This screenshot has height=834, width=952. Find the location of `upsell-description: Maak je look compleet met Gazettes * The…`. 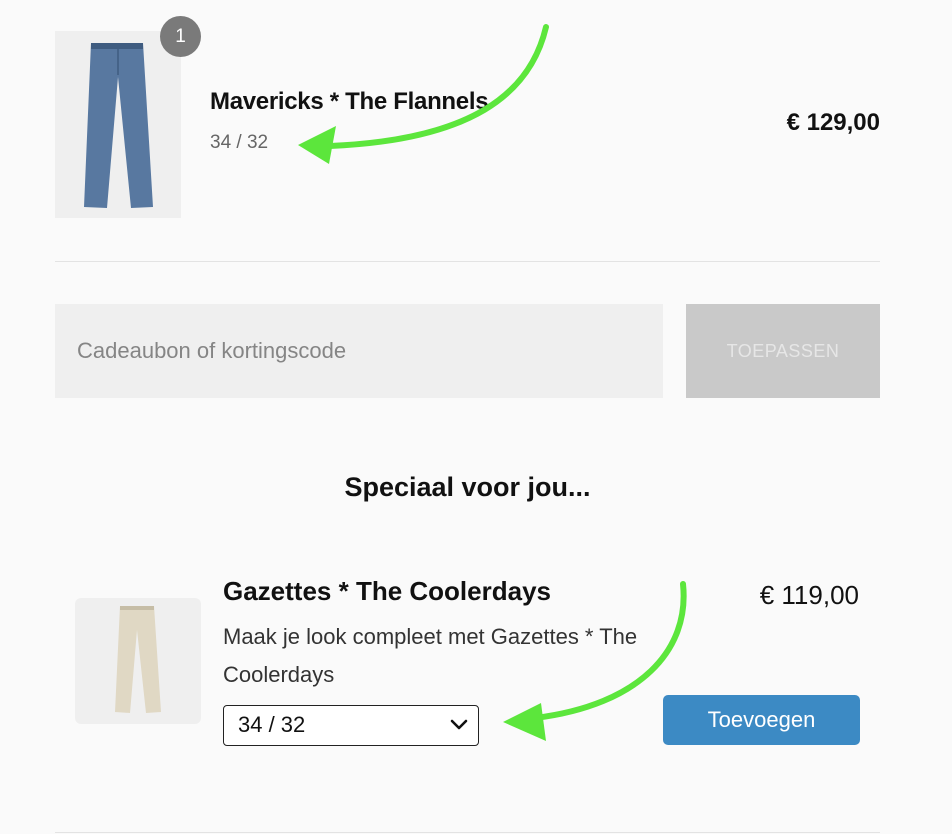

upsell-description: Maak je look compleet met Gazettes * The… is located at coordinates (430, 655).